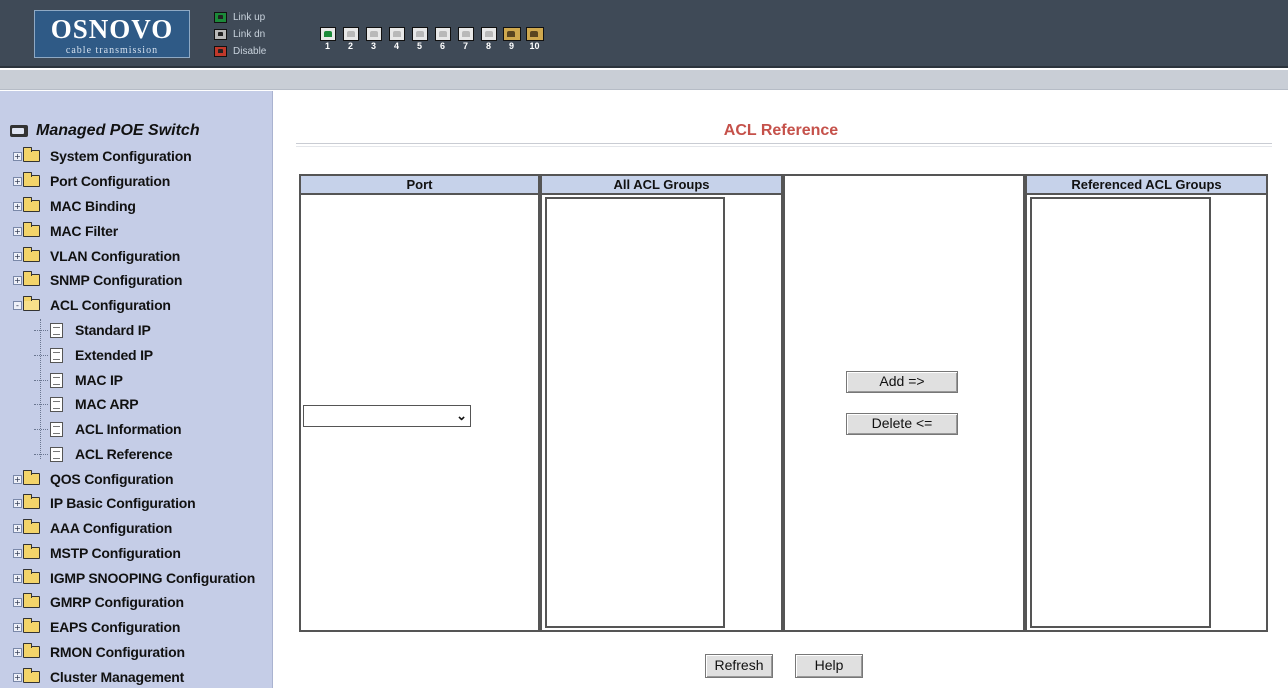  Describe the element at coordinates (92, 528) in the screenshot. I see `sidebar-item-aaa-configuration: + AAA Configuration` at that location.